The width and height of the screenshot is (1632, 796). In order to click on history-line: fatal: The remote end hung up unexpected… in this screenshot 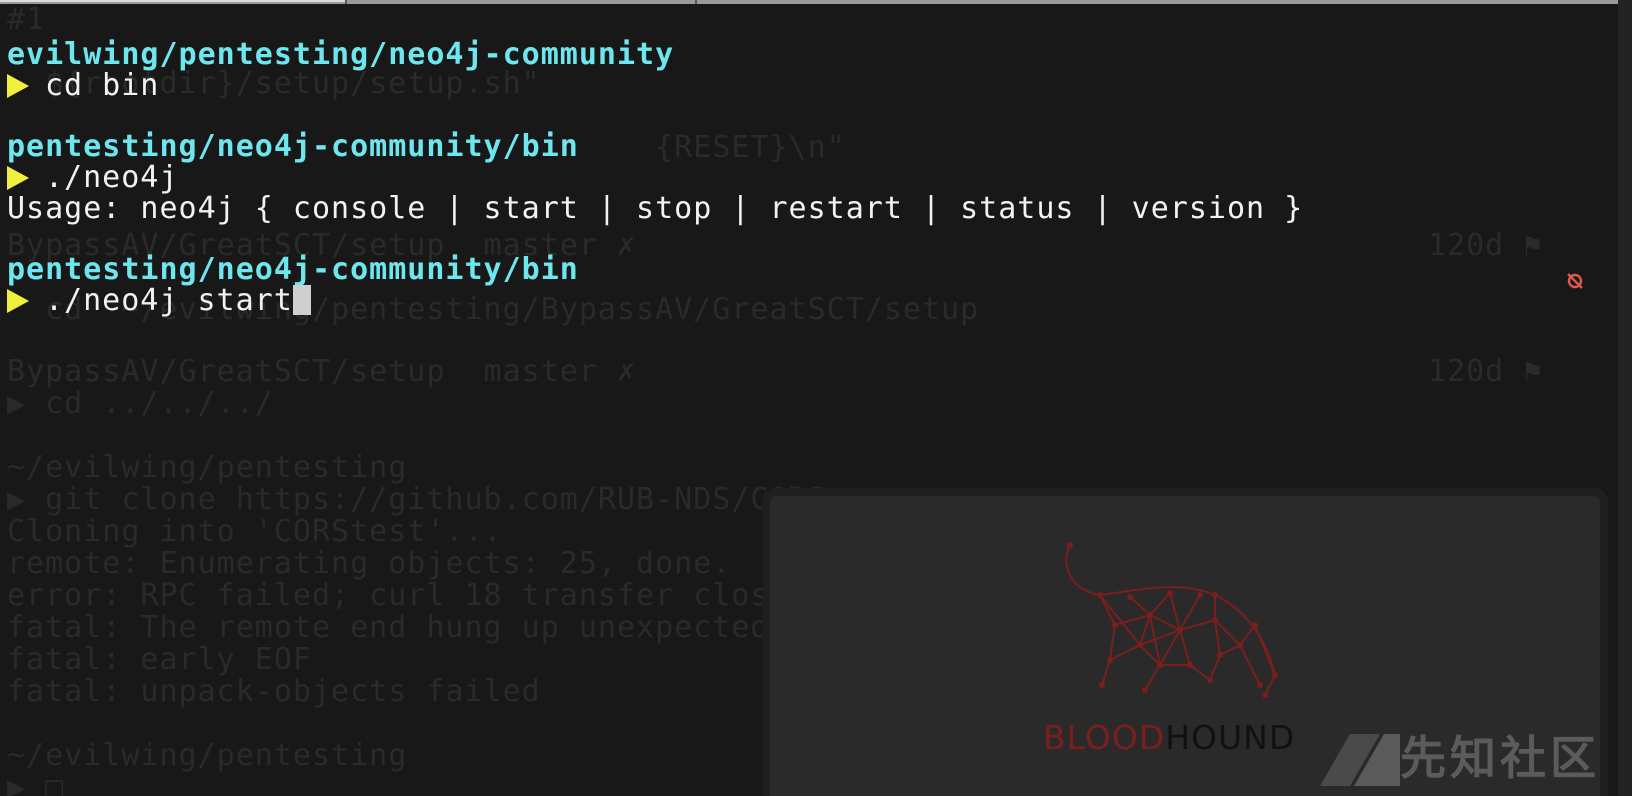, I will do `click(407, 627)`.